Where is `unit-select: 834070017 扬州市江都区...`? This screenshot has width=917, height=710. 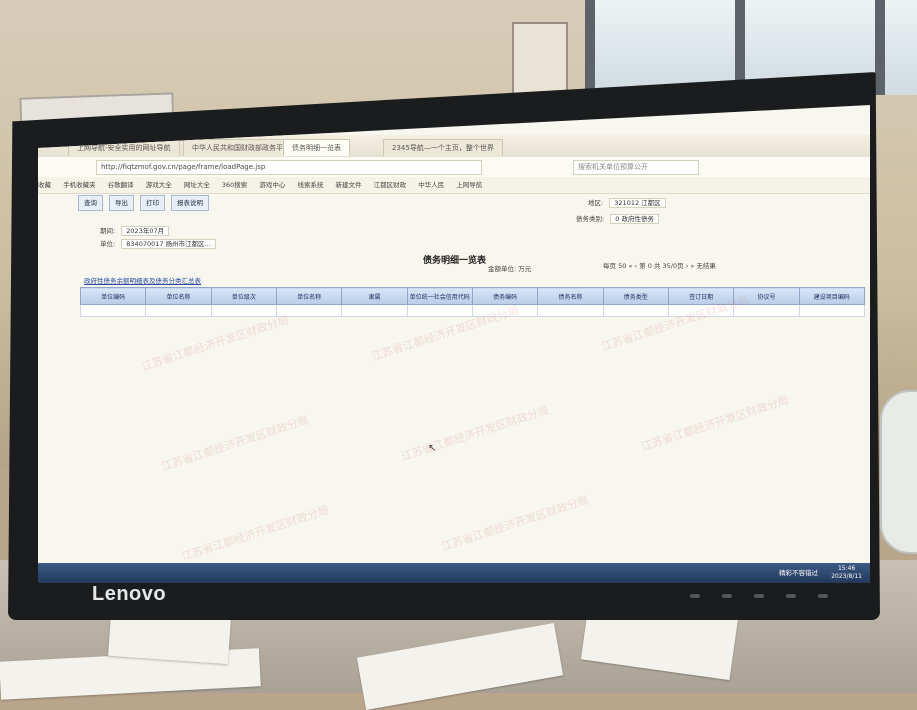 unit-select: 834070017 扬州市江都区... is located at coordinates (168, 244).